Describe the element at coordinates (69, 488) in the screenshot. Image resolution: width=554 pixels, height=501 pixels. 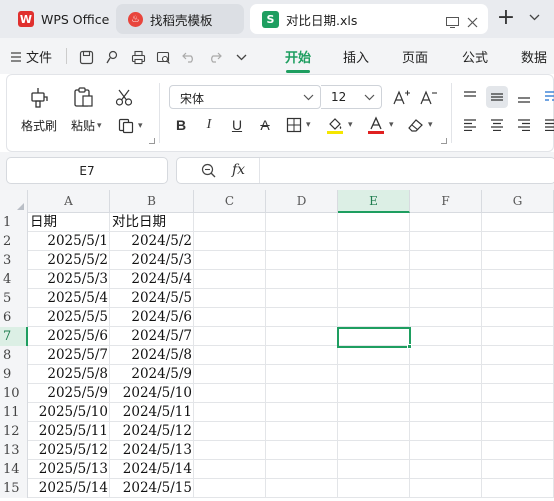
I see `cell: 2025/5/14` at that location.